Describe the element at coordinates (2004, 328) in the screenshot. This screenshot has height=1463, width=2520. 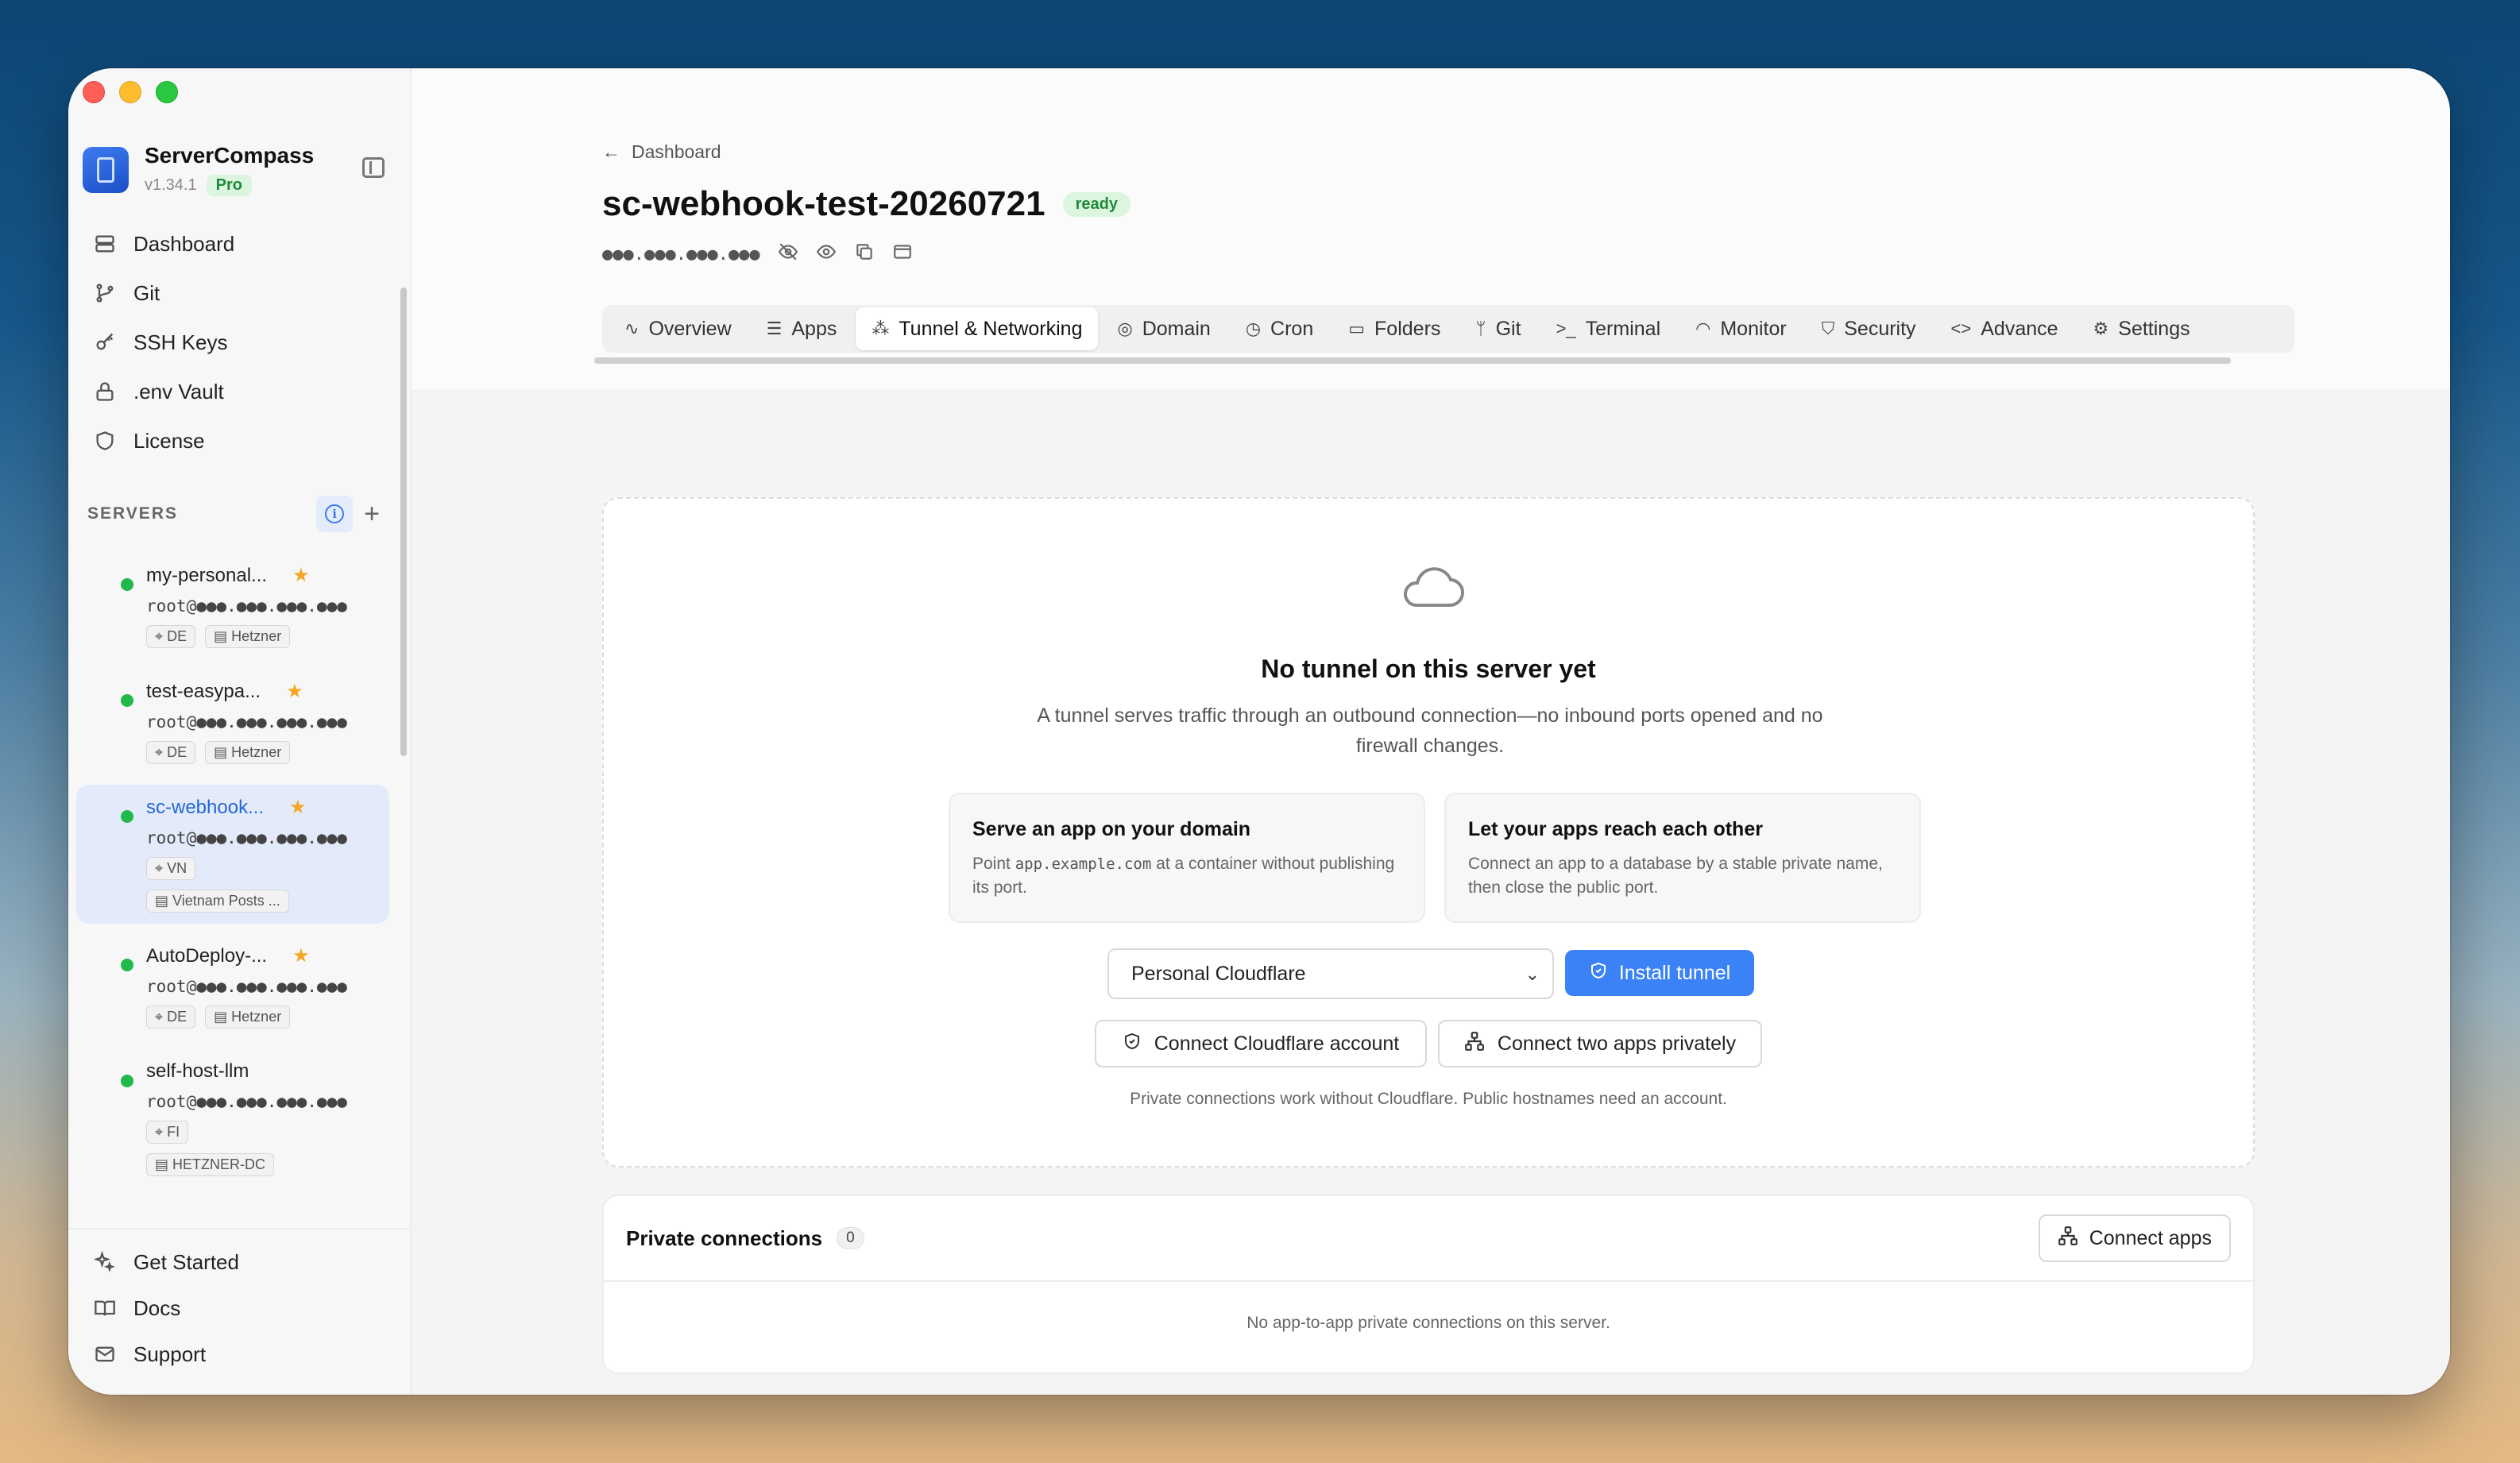
I see `tab-advance: <> Advance` at that location.